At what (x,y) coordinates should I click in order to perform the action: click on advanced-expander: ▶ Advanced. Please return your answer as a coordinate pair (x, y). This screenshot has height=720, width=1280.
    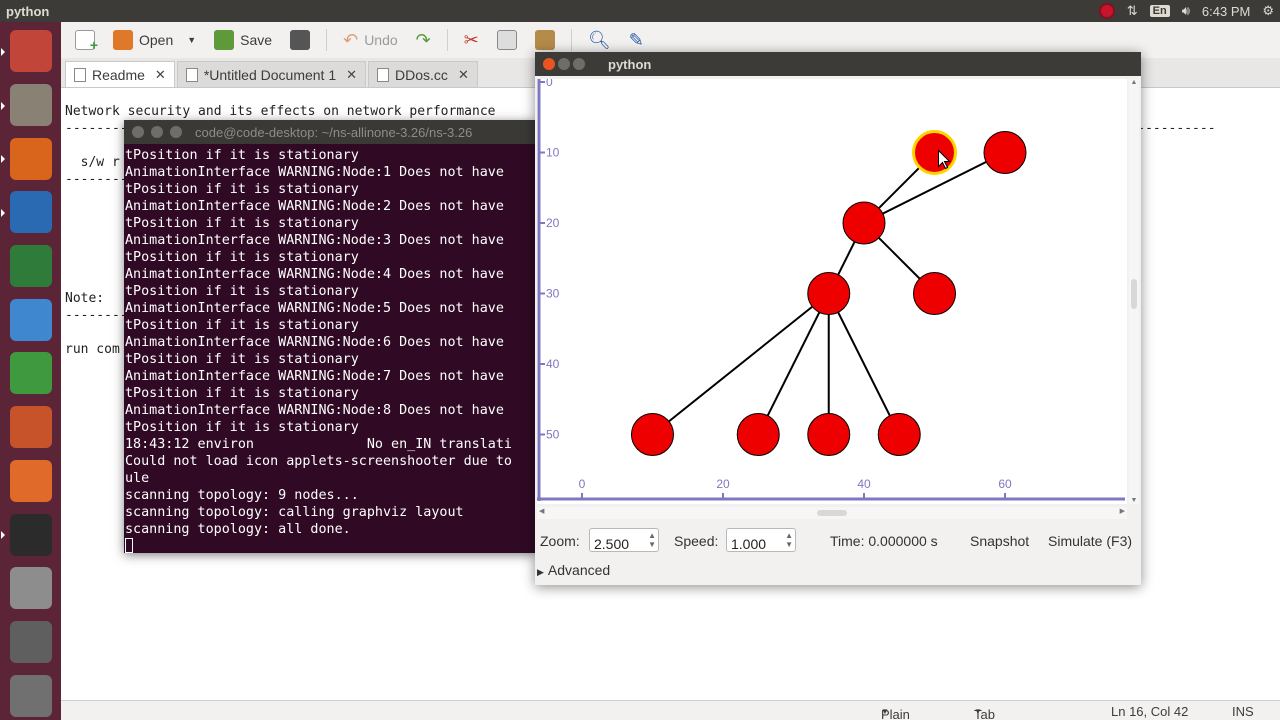
    Looking at the image, I should click on (573, 570).